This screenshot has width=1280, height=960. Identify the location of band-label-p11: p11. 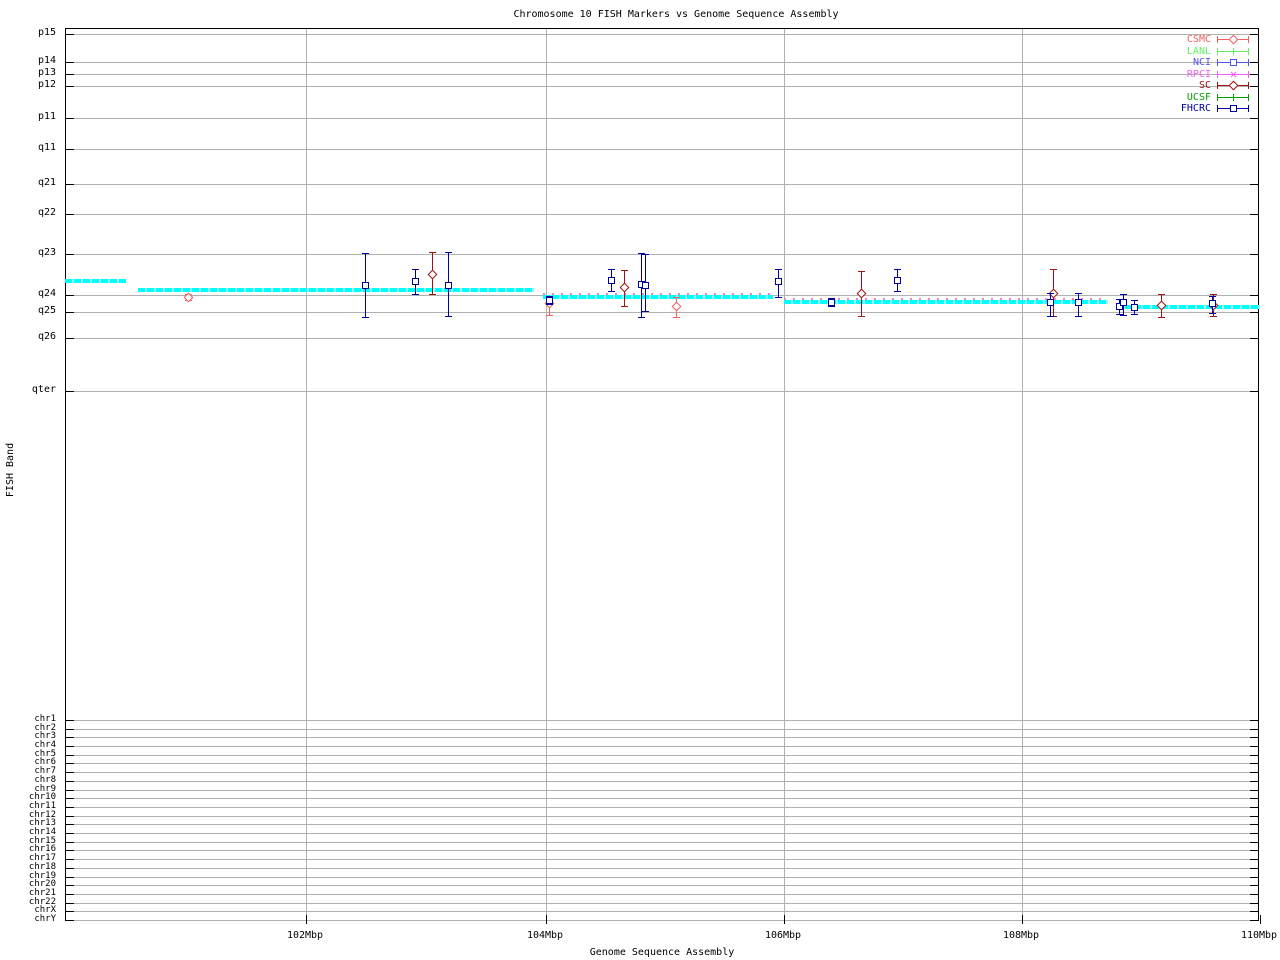
(46, 116).